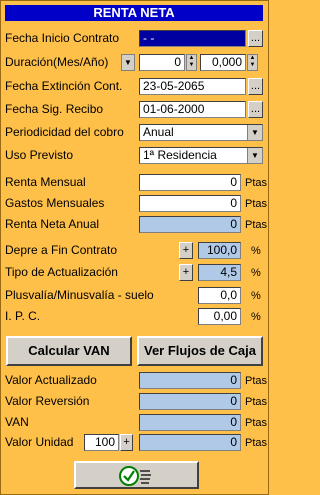  Describe the element at coordinates (23, 316) in the screenshot. I see `label-ipc: I. P. C.` at that location.